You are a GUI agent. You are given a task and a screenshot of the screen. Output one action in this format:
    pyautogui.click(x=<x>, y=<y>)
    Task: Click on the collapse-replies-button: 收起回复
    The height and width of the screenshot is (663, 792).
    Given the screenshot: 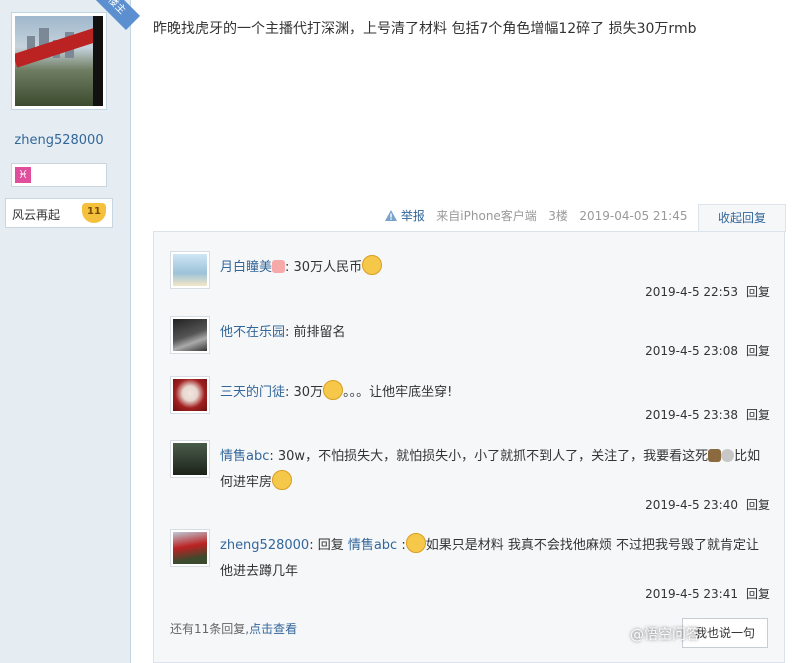 What is the action you would take?
    pyautogui.click(x=742, y=218)
    